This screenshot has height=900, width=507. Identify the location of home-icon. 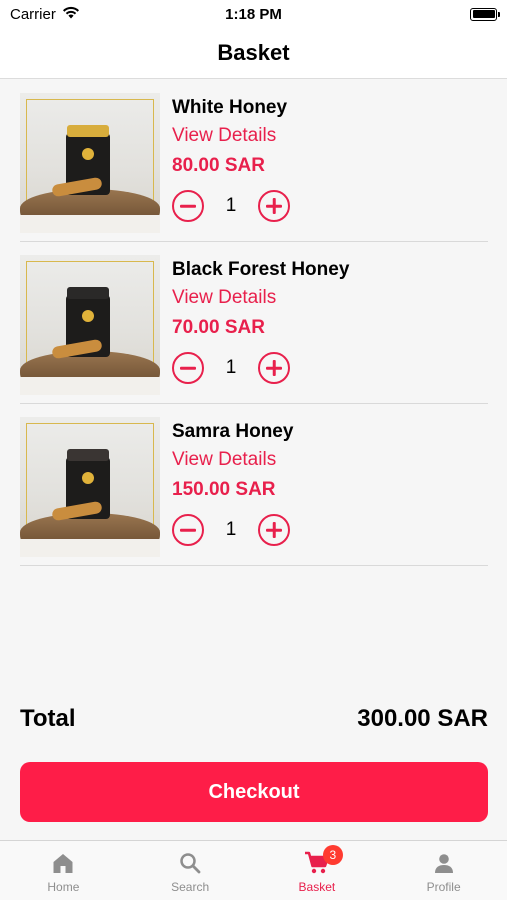
(63, 863).